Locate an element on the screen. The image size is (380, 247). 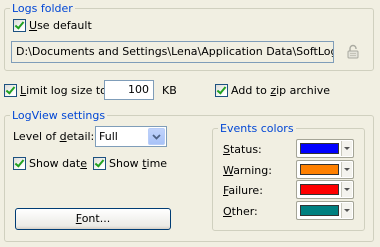
show-time-checkbox: Show time is located at coordinates (130, 163).